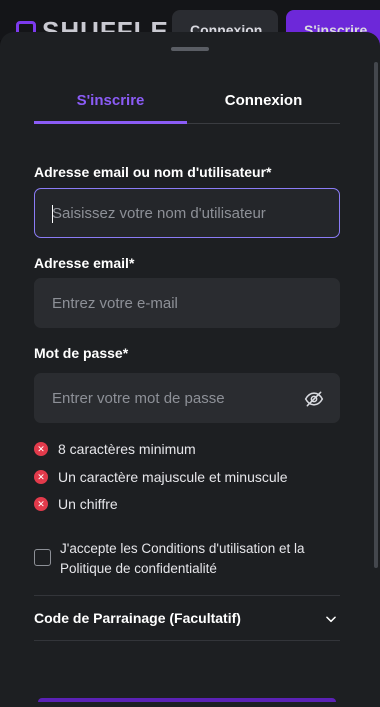 This screenshot has width=380, height=707. Describe the element at coordinates (42, 557) in the screenshot. I see `terms-checkbox` at that location.